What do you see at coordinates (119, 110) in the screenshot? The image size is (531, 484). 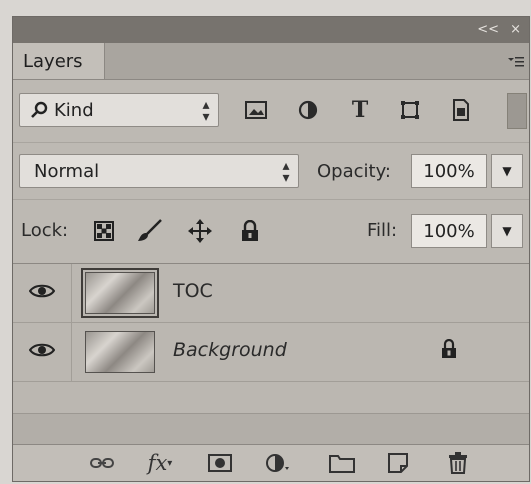 I see `filter-kind-select: Kind ▴ ▾` at bounding box center [119, 110].